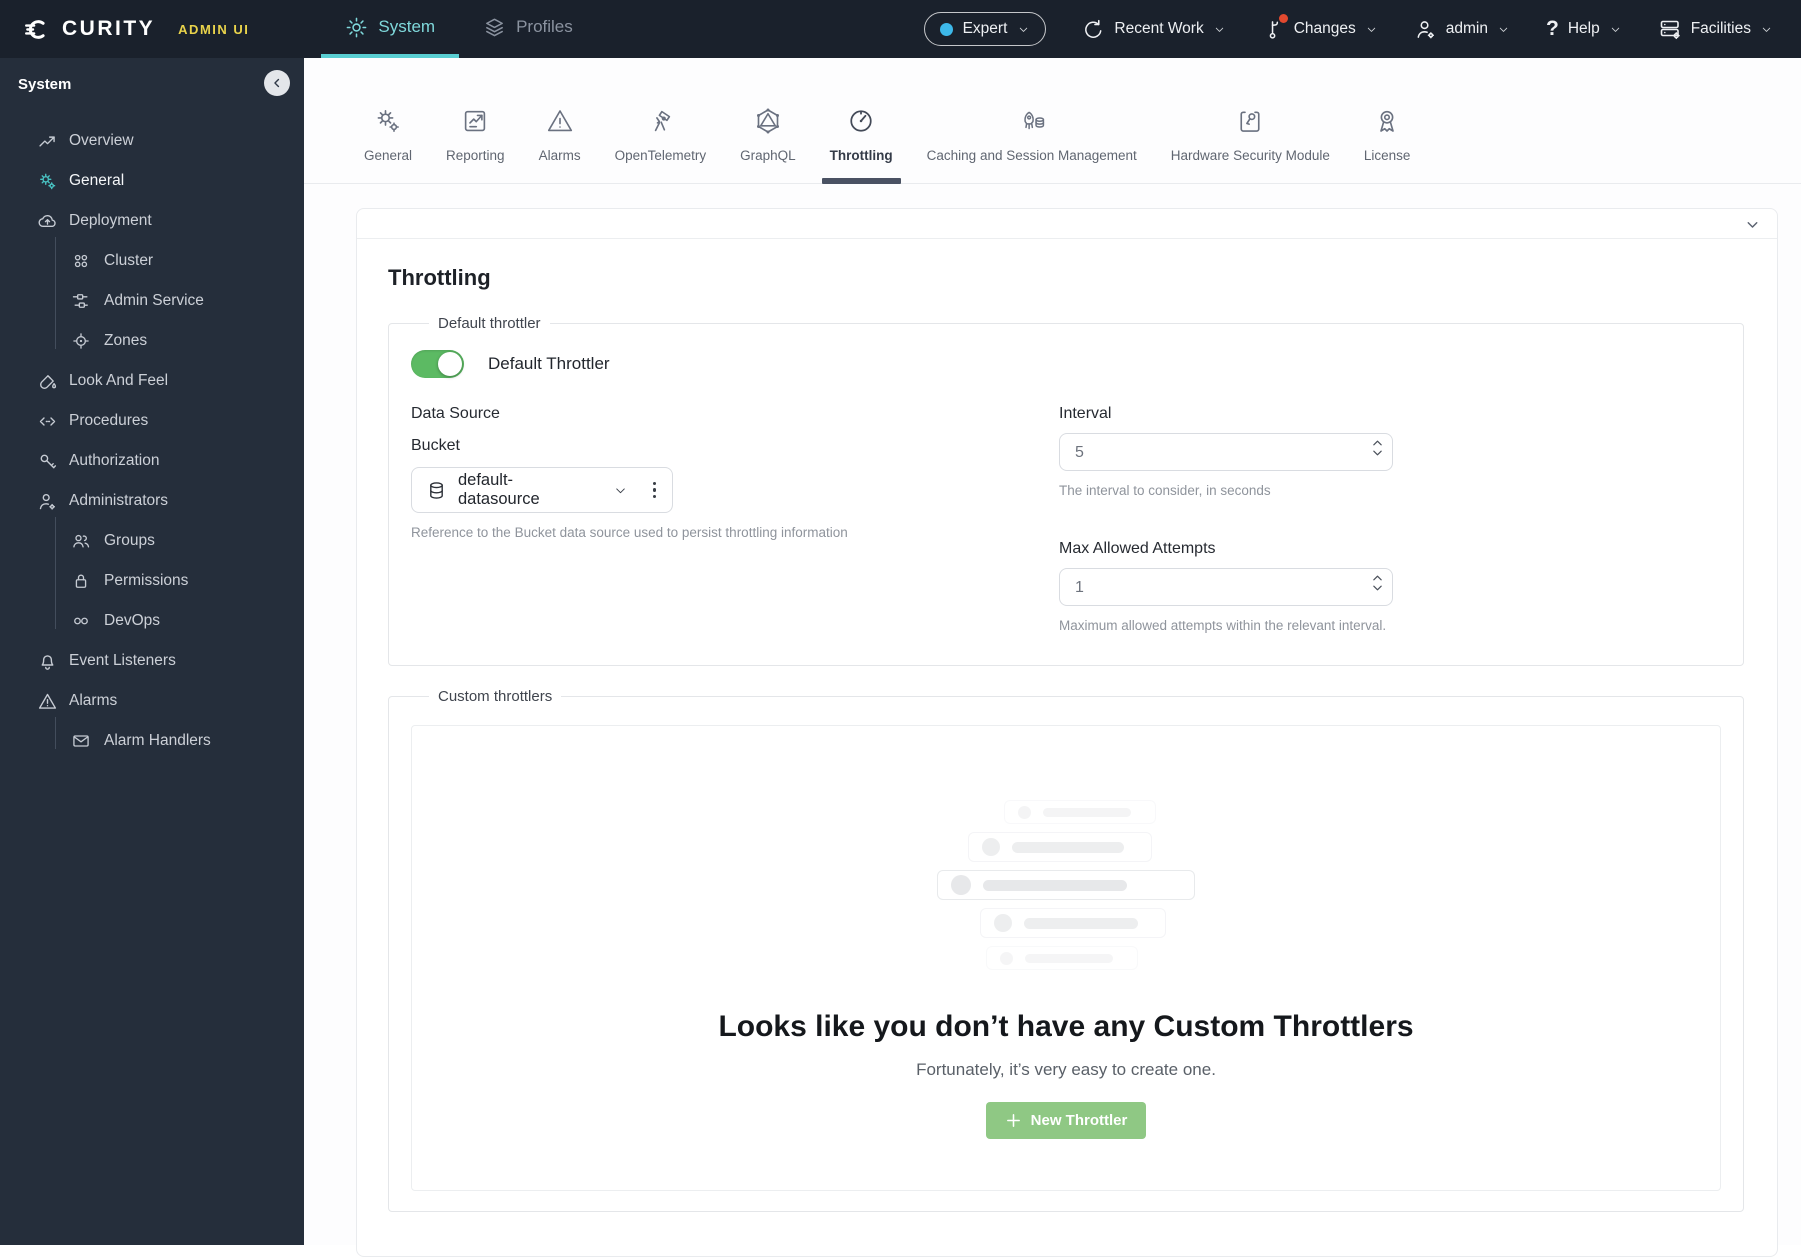 The width and height of the screenshot is (1801, 1257). I want to click on sidebar-item-groups: Groups, so click(152, 541).